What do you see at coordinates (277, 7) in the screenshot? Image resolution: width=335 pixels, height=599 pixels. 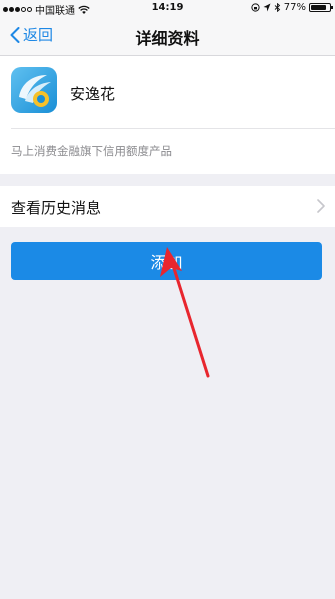 I see `bluetooth-icon` at bounding box center [277, 7].